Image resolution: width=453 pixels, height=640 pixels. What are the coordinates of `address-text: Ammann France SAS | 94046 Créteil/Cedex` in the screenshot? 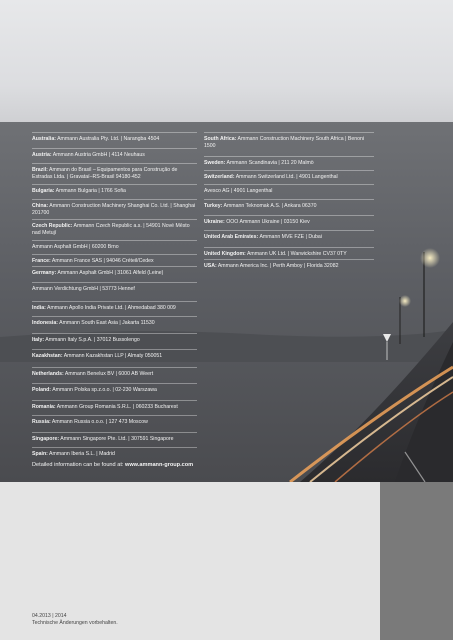 It's located at (102, 261).